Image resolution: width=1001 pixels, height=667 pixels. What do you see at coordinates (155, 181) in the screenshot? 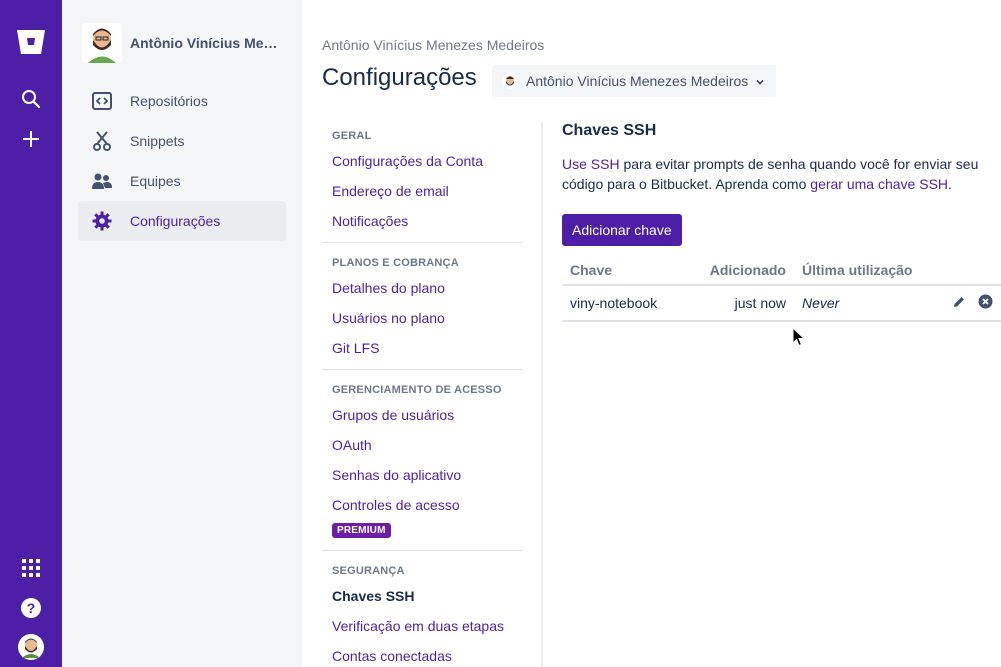
I see `sidebar-item-label: Equipes` at bounding box center [155, 181].